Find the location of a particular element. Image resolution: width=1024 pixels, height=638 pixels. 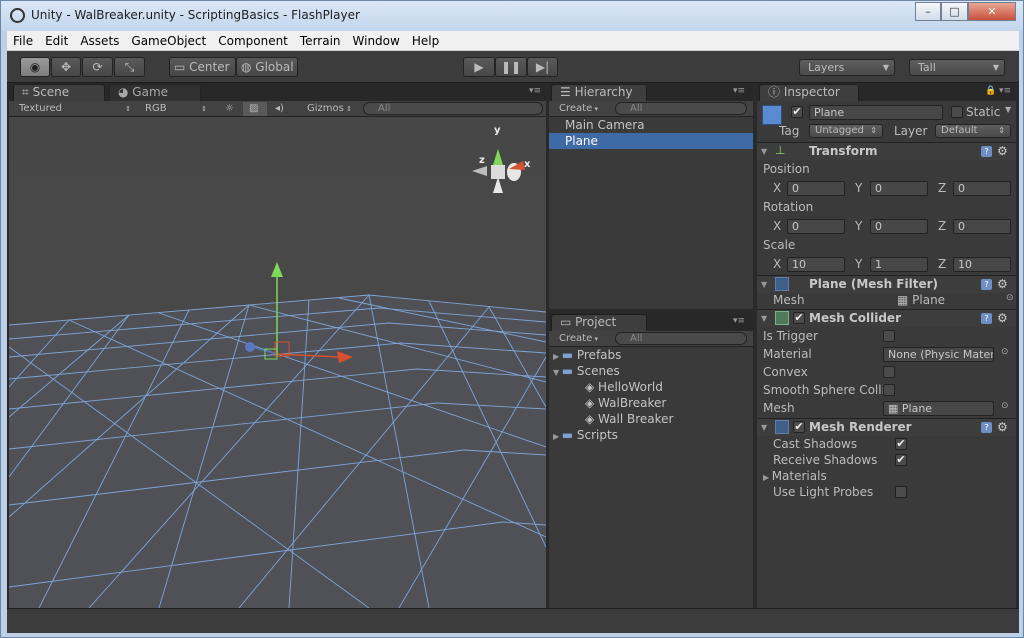

object-active-checkbox: ✔ is located at coordinates (797, 112).